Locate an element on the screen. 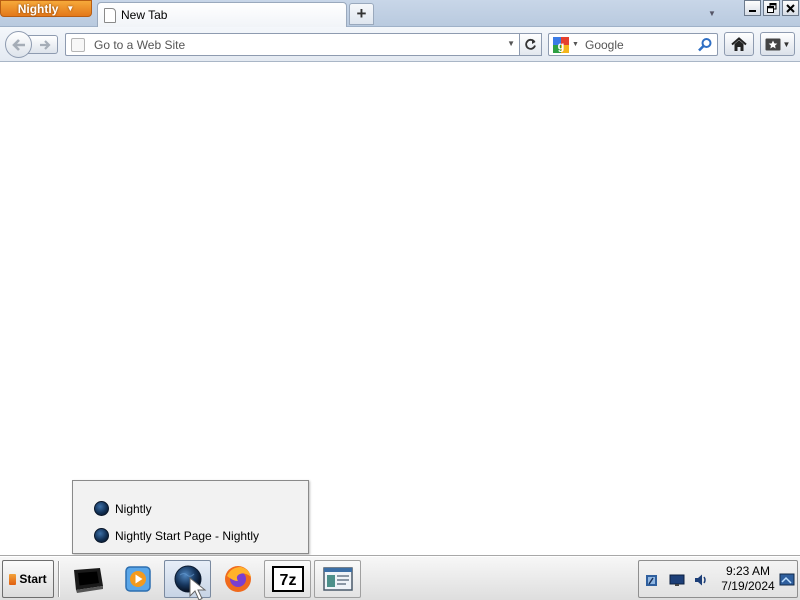 Image resolution: width=800 pixels, height=600 pixels. window-list-item: Nightly Start Page - Nightly is located at coordinates (190, 535).